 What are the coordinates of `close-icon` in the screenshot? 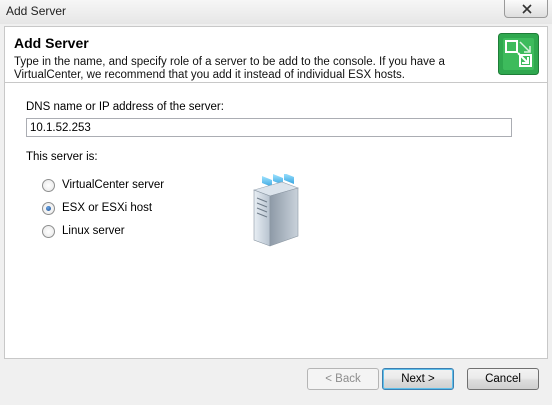 It's located at (527, 9).